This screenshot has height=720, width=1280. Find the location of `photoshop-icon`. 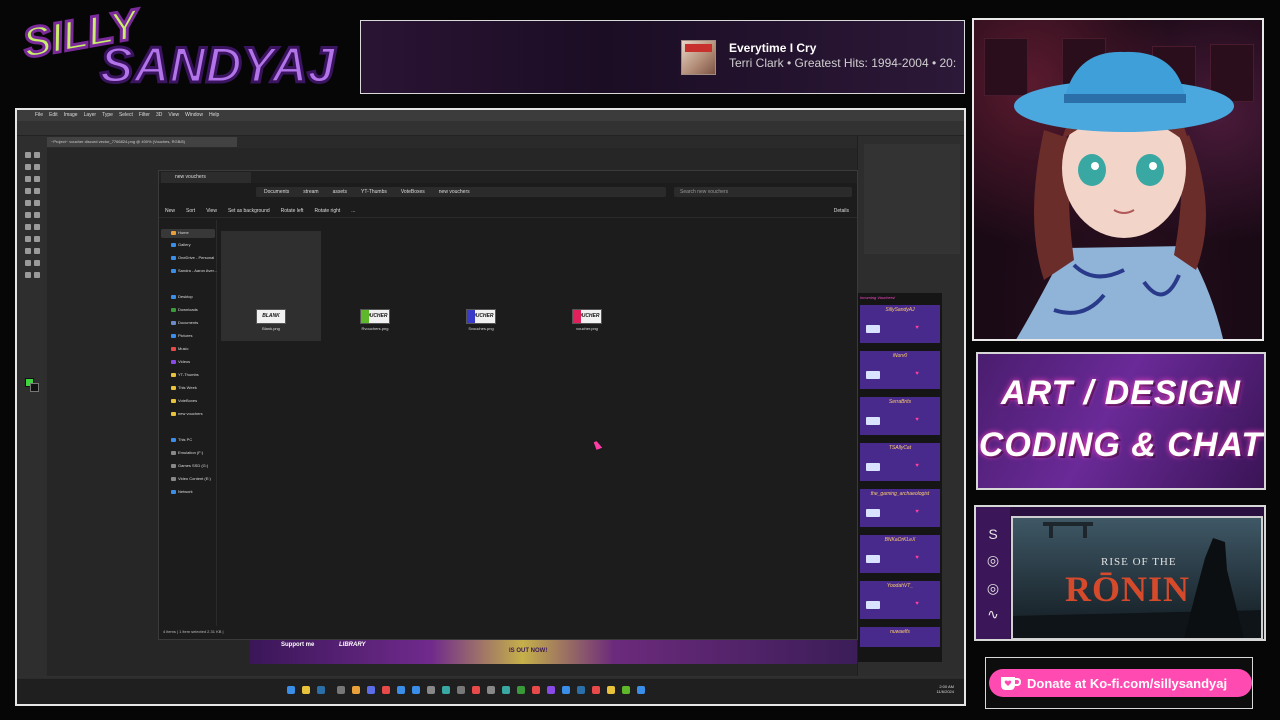

photoshop-icon is located at coordinates (321, 690).